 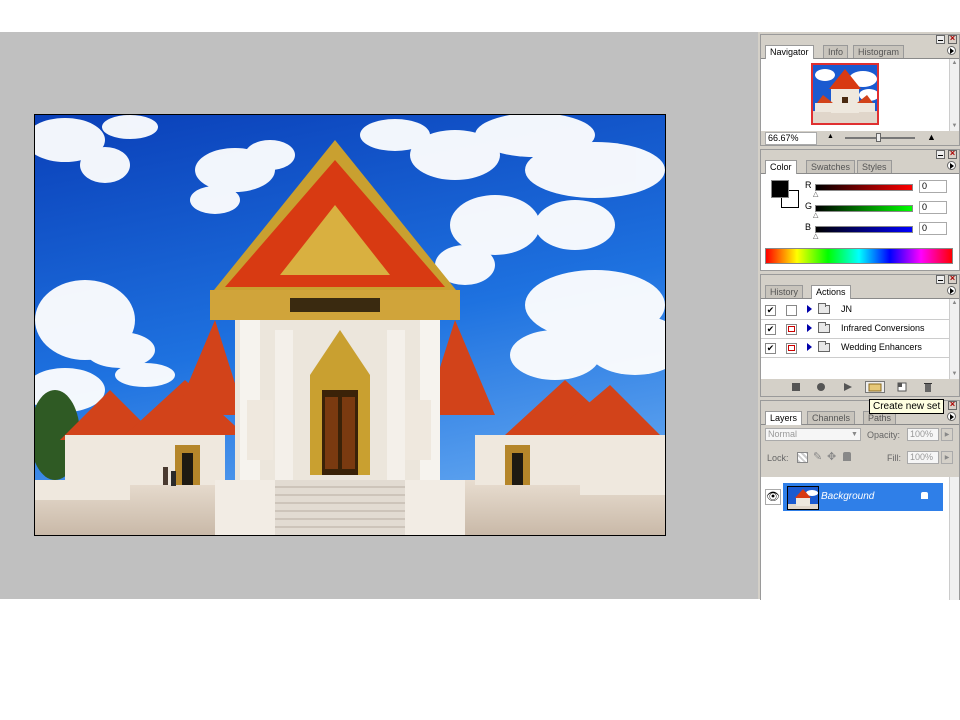 I want to click on zoom-field: 66.67%, so click(x=791, y=138).